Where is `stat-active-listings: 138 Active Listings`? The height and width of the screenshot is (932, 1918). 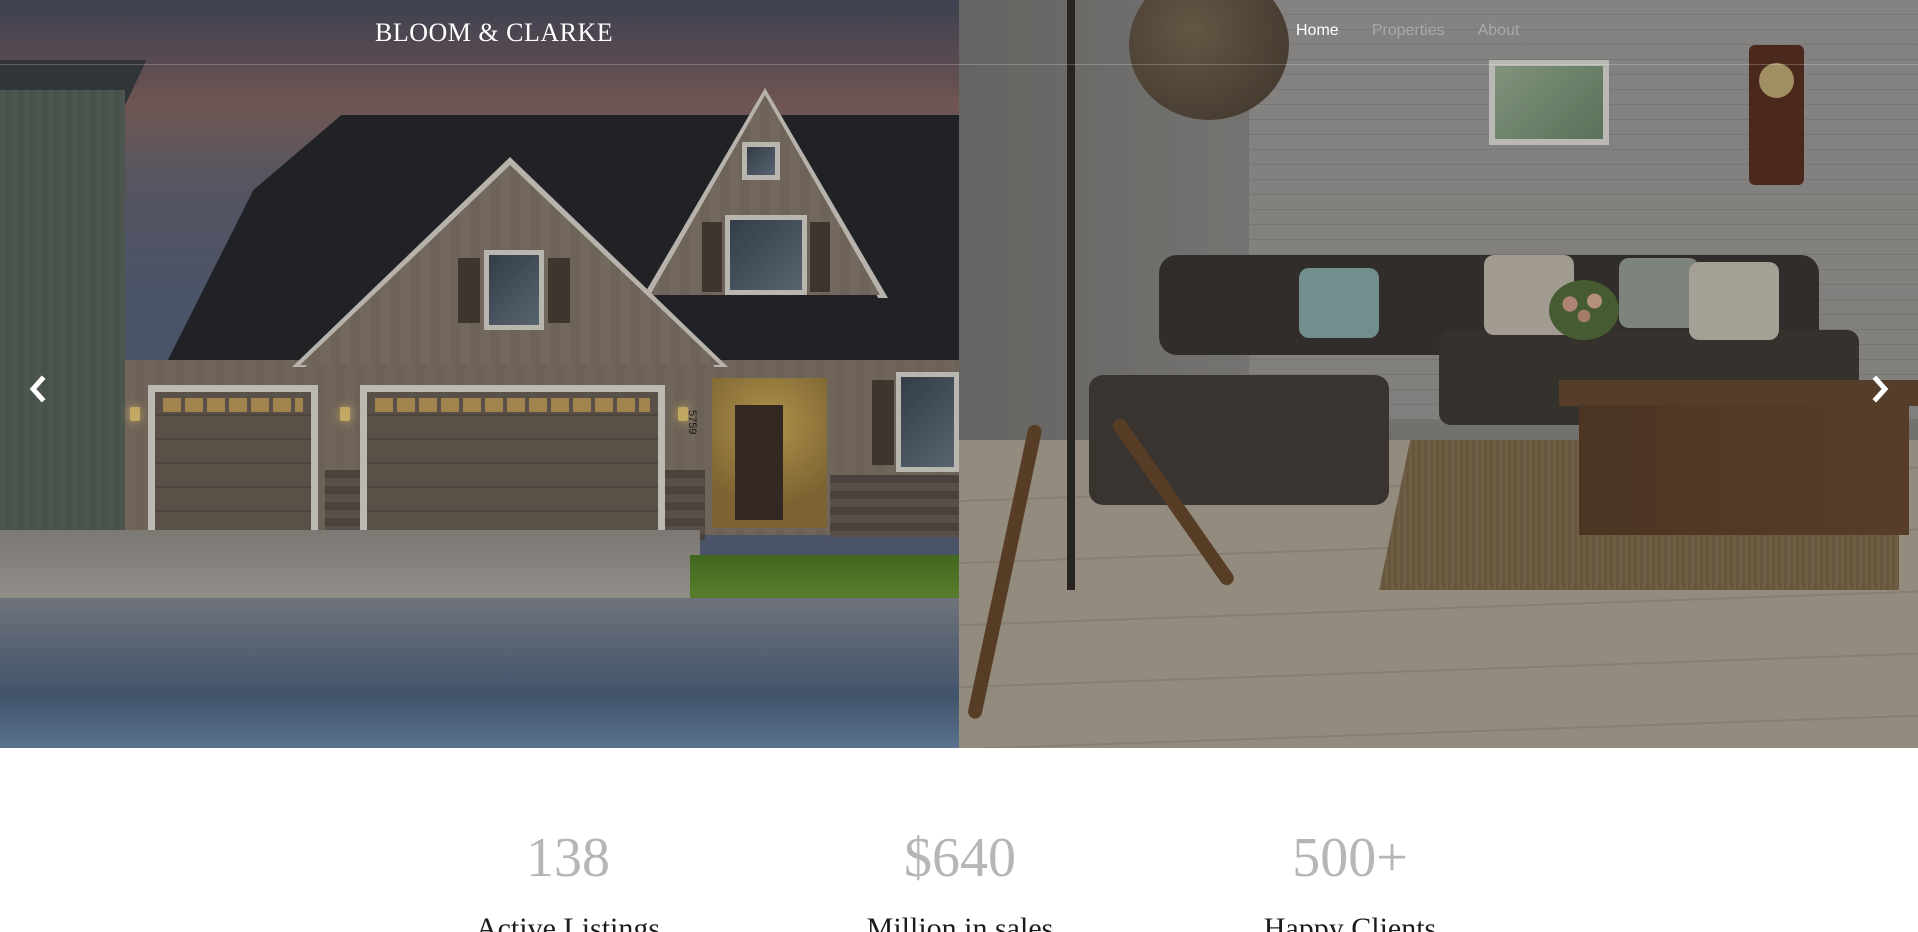 stat-active-listings: 138 Active Listings is located at coordinates (568, 840).